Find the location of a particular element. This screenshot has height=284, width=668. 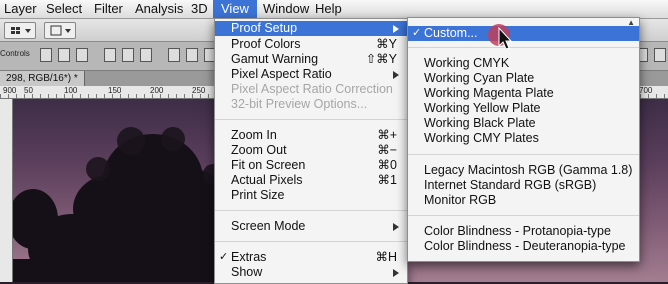

menu-item-label: Fit on Screen is located at coordinates (268, 165).